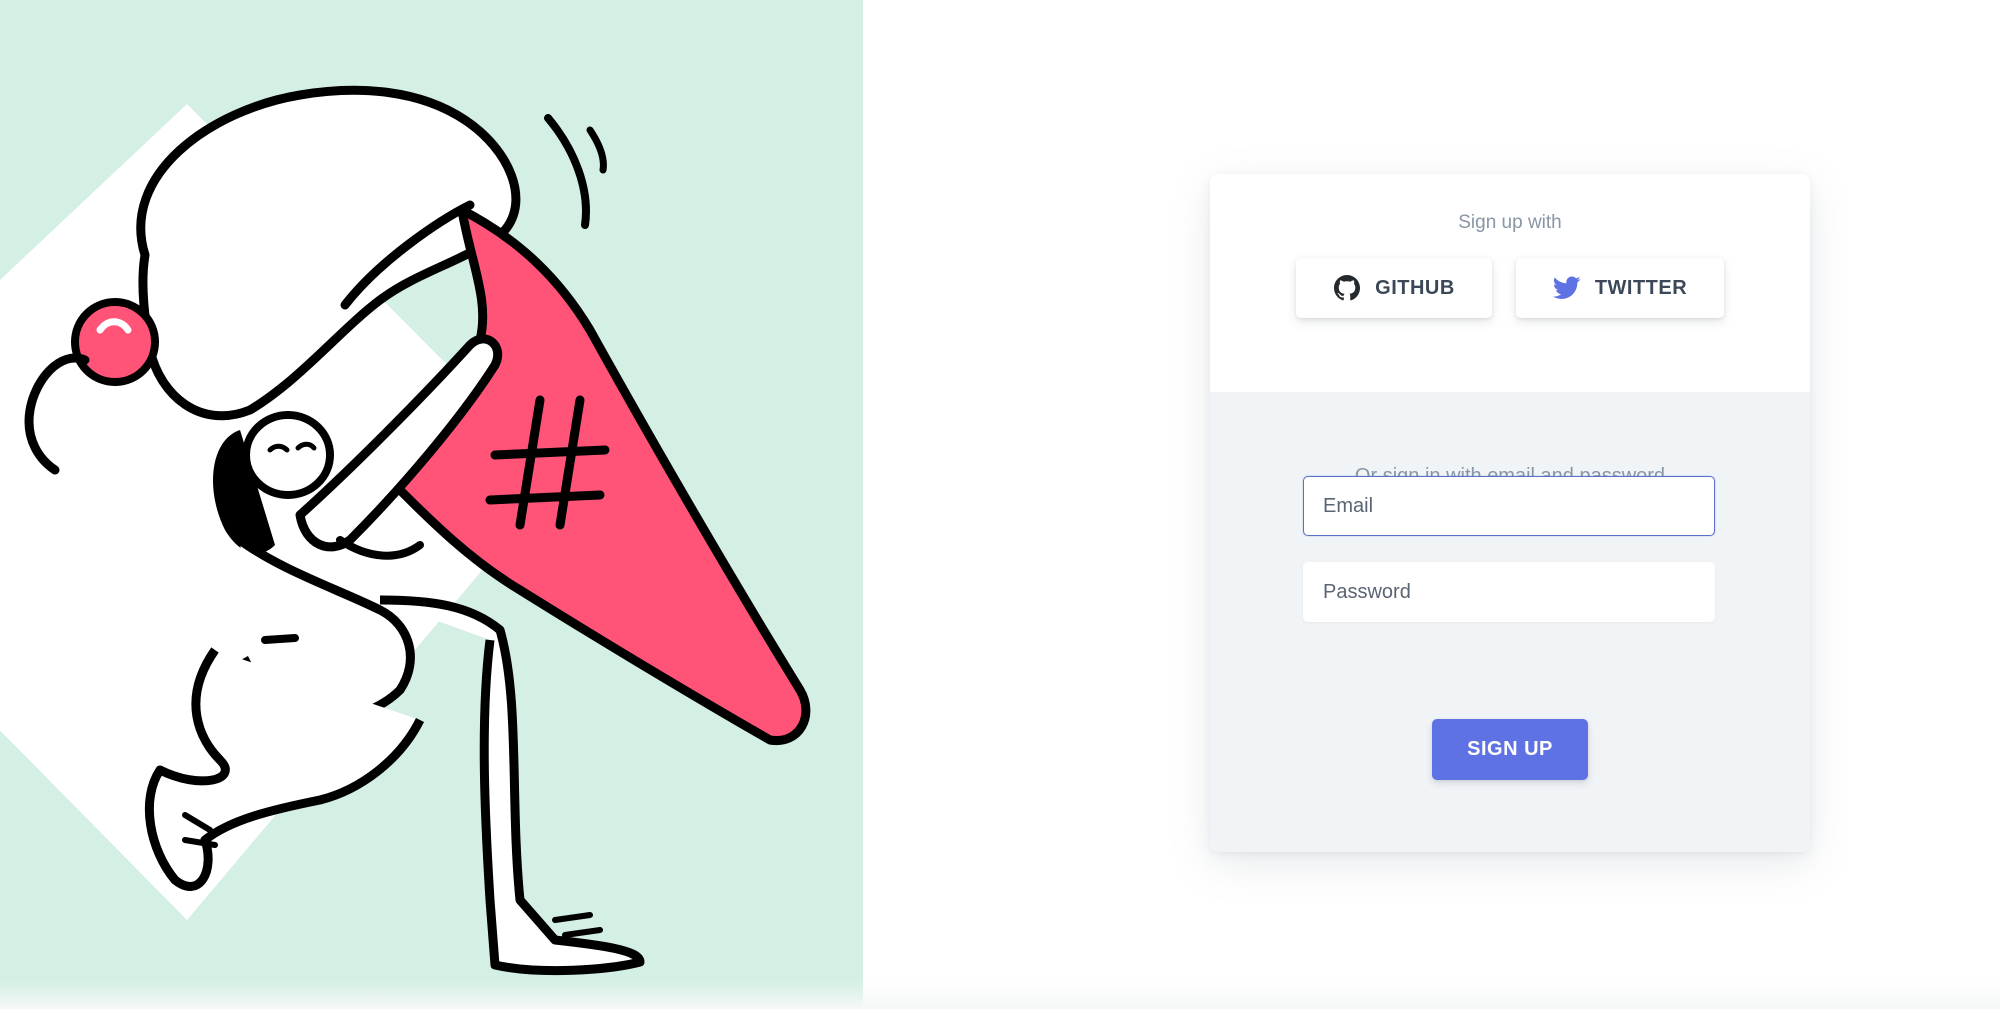  What do you see at coordinates (1415, 287) in the screenshot?
I see `github-label: GITHUB` at bounding box center [1415, 287].